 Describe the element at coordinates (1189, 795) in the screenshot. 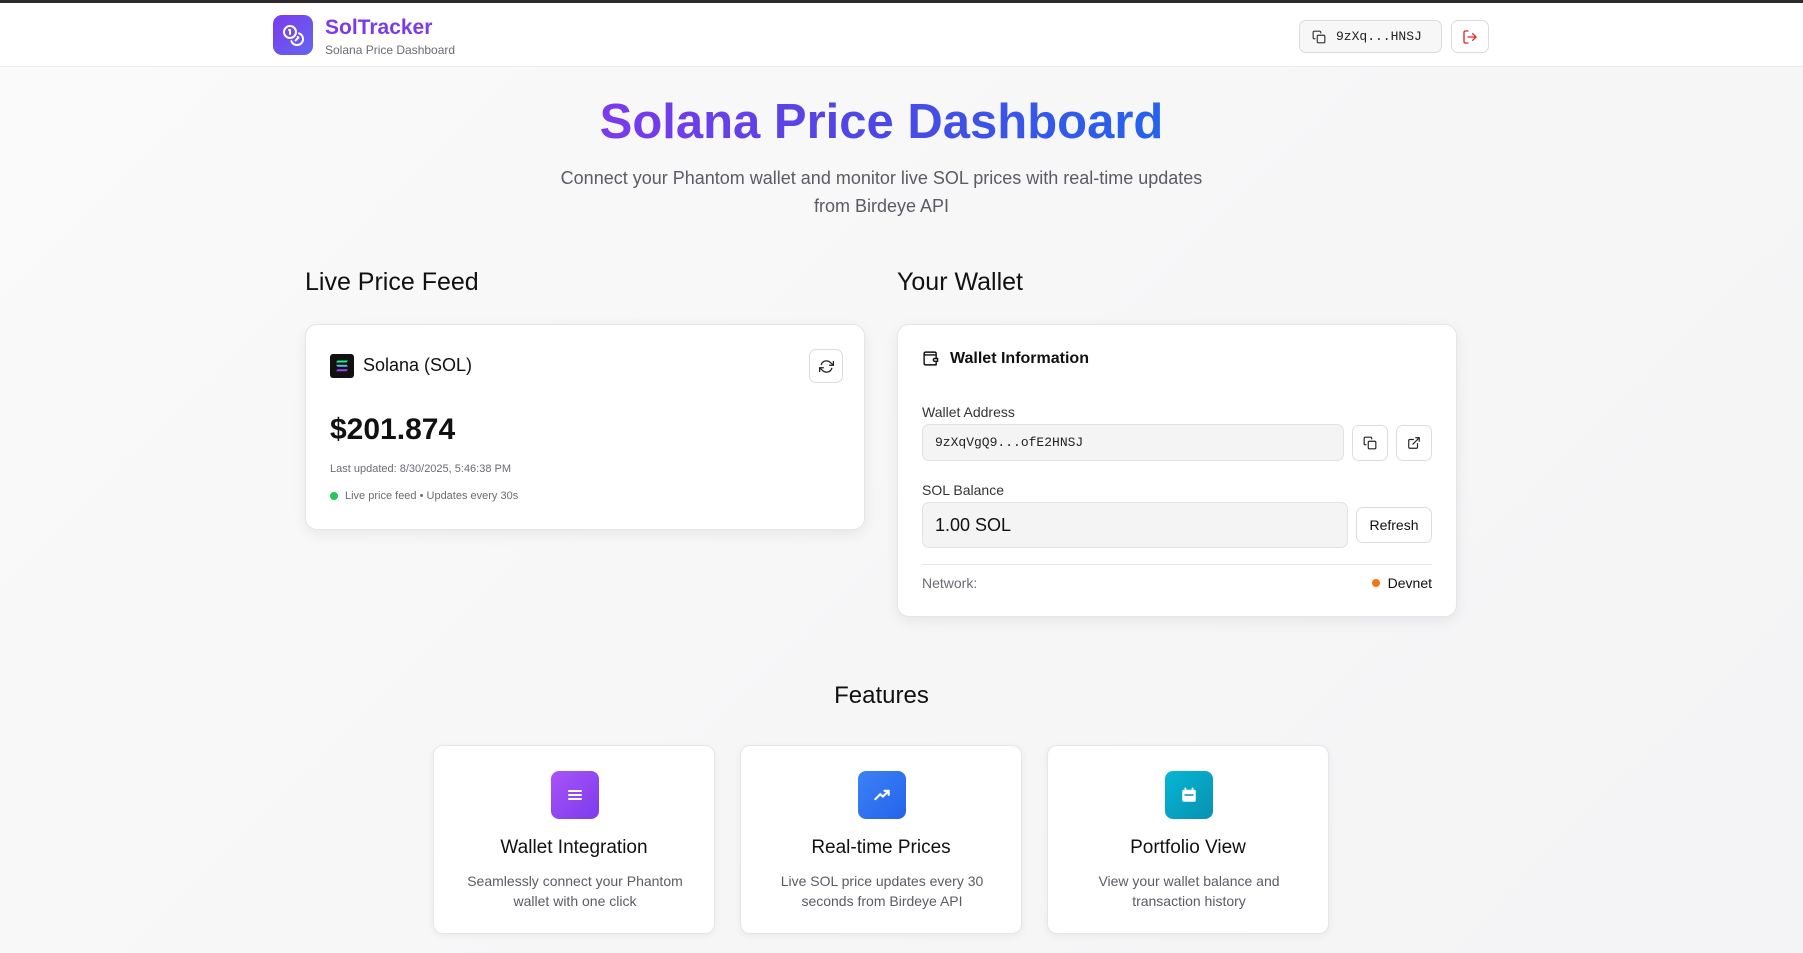

I see `calendar-icon` at that location.